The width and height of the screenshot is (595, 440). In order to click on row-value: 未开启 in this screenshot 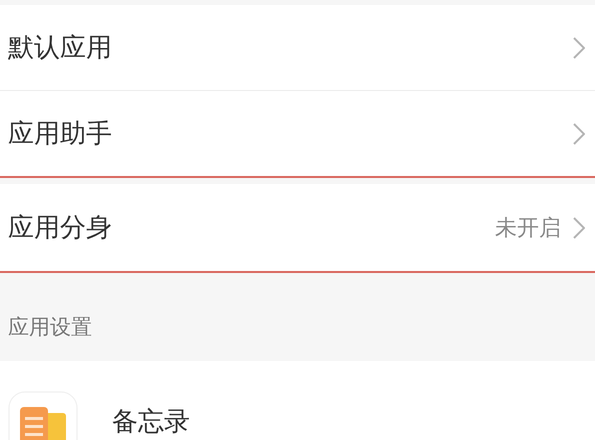, I will do `click(528, 228)`.